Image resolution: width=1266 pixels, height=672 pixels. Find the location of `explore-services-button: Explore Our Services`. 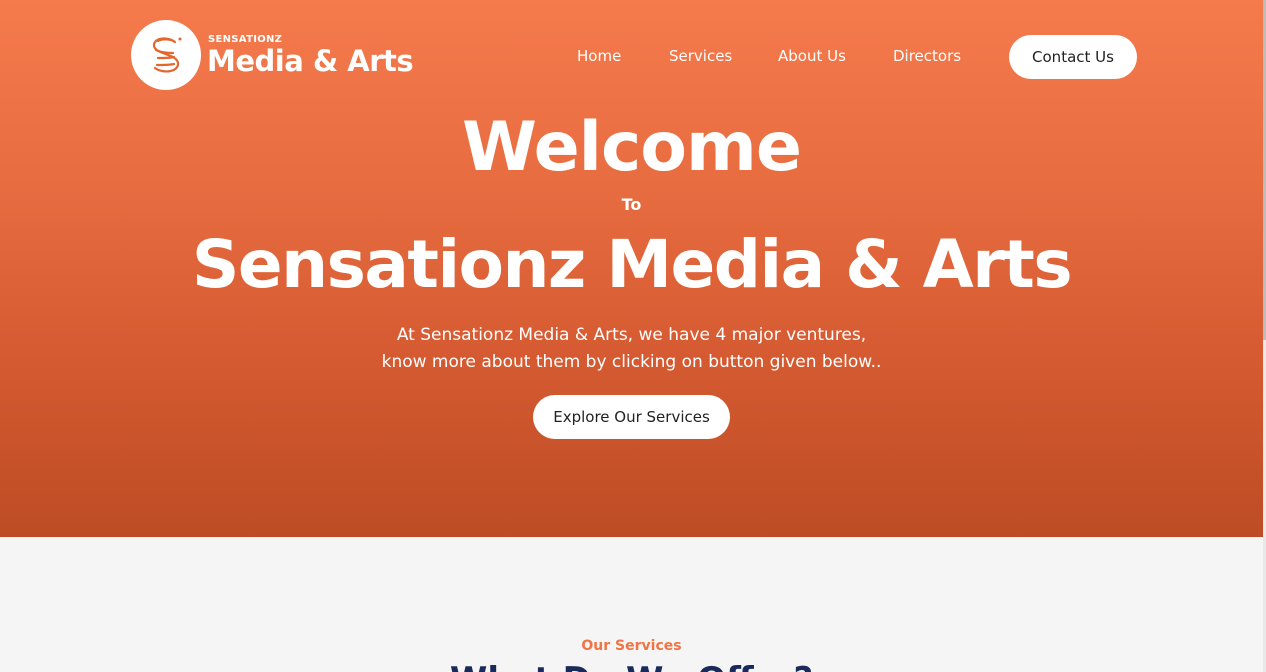

explore-services-button: Explore Our Services is located at coordinates (631, 417).